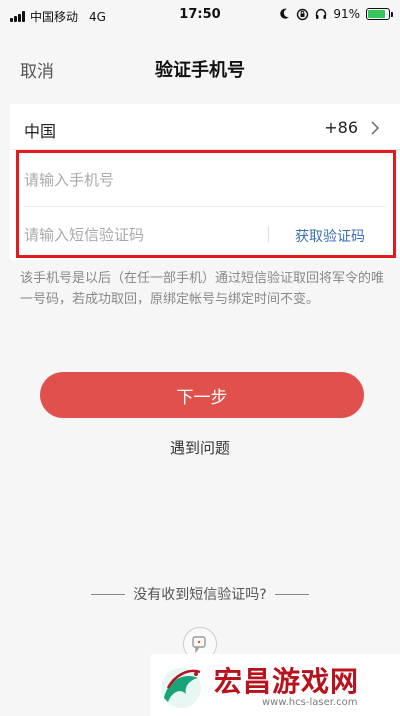  I want to click on country-name: 中国, so click(40, 131).